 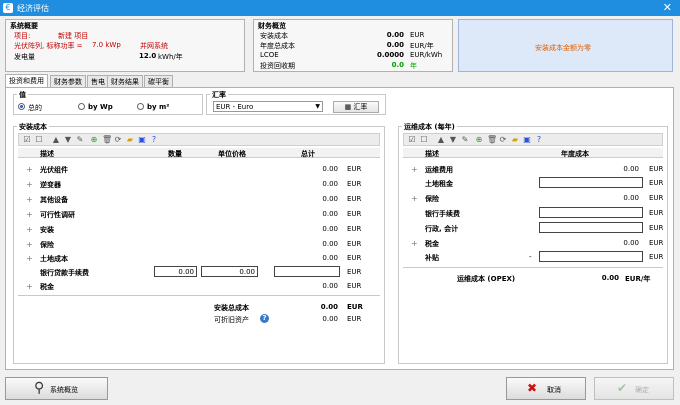 What do you see at coordinates (642, 390) in the screenshot?
I see `ok-label: 确定` at bounding box center [642, 390].